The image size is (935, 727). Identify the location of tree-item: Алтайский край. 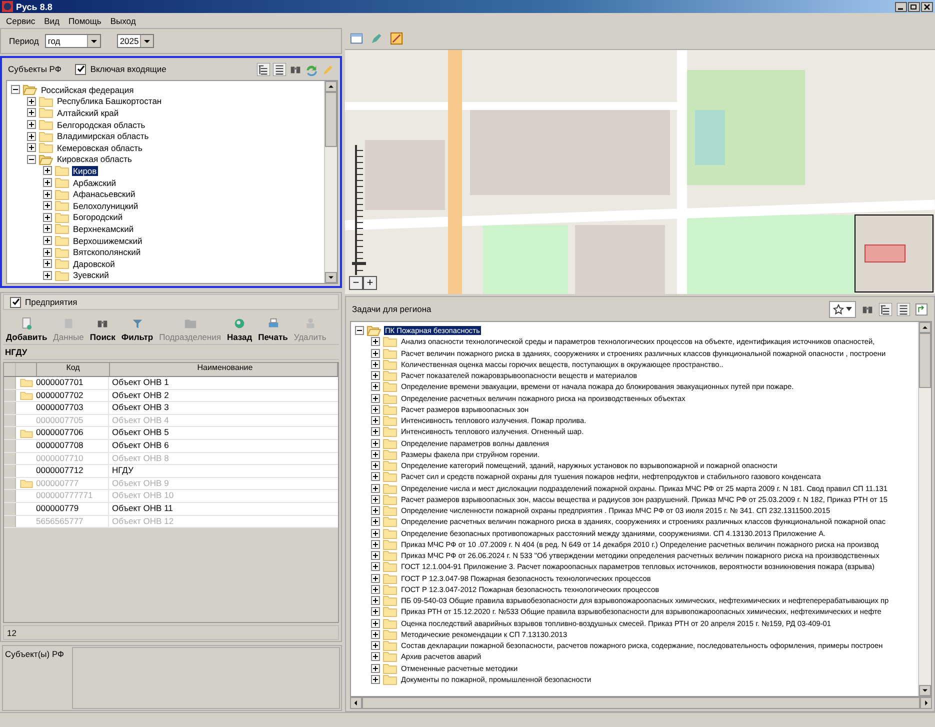
(88, 113).